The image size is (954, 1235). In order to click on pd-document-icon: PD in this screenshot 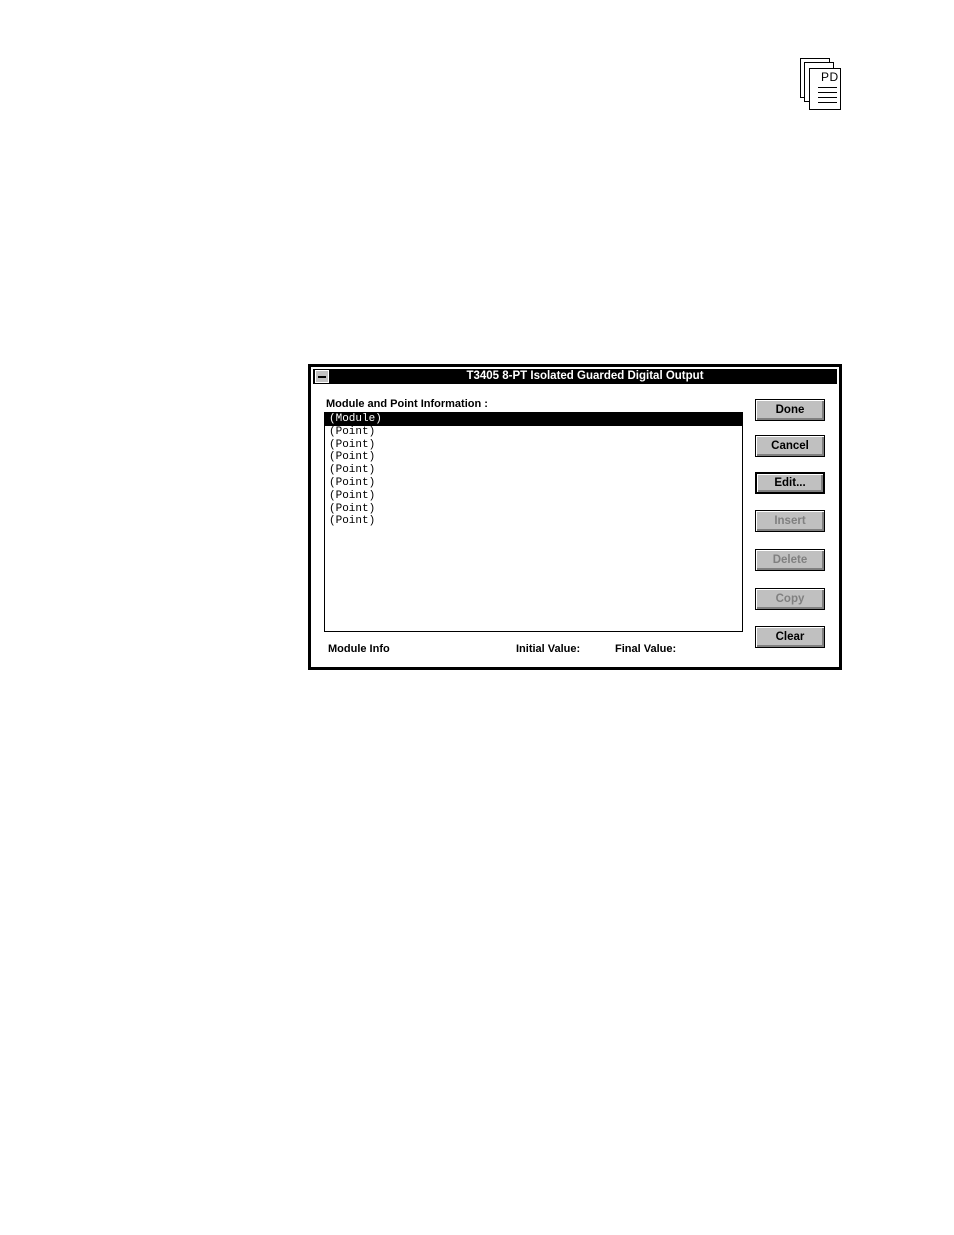, I will do `click(821, 84)`.